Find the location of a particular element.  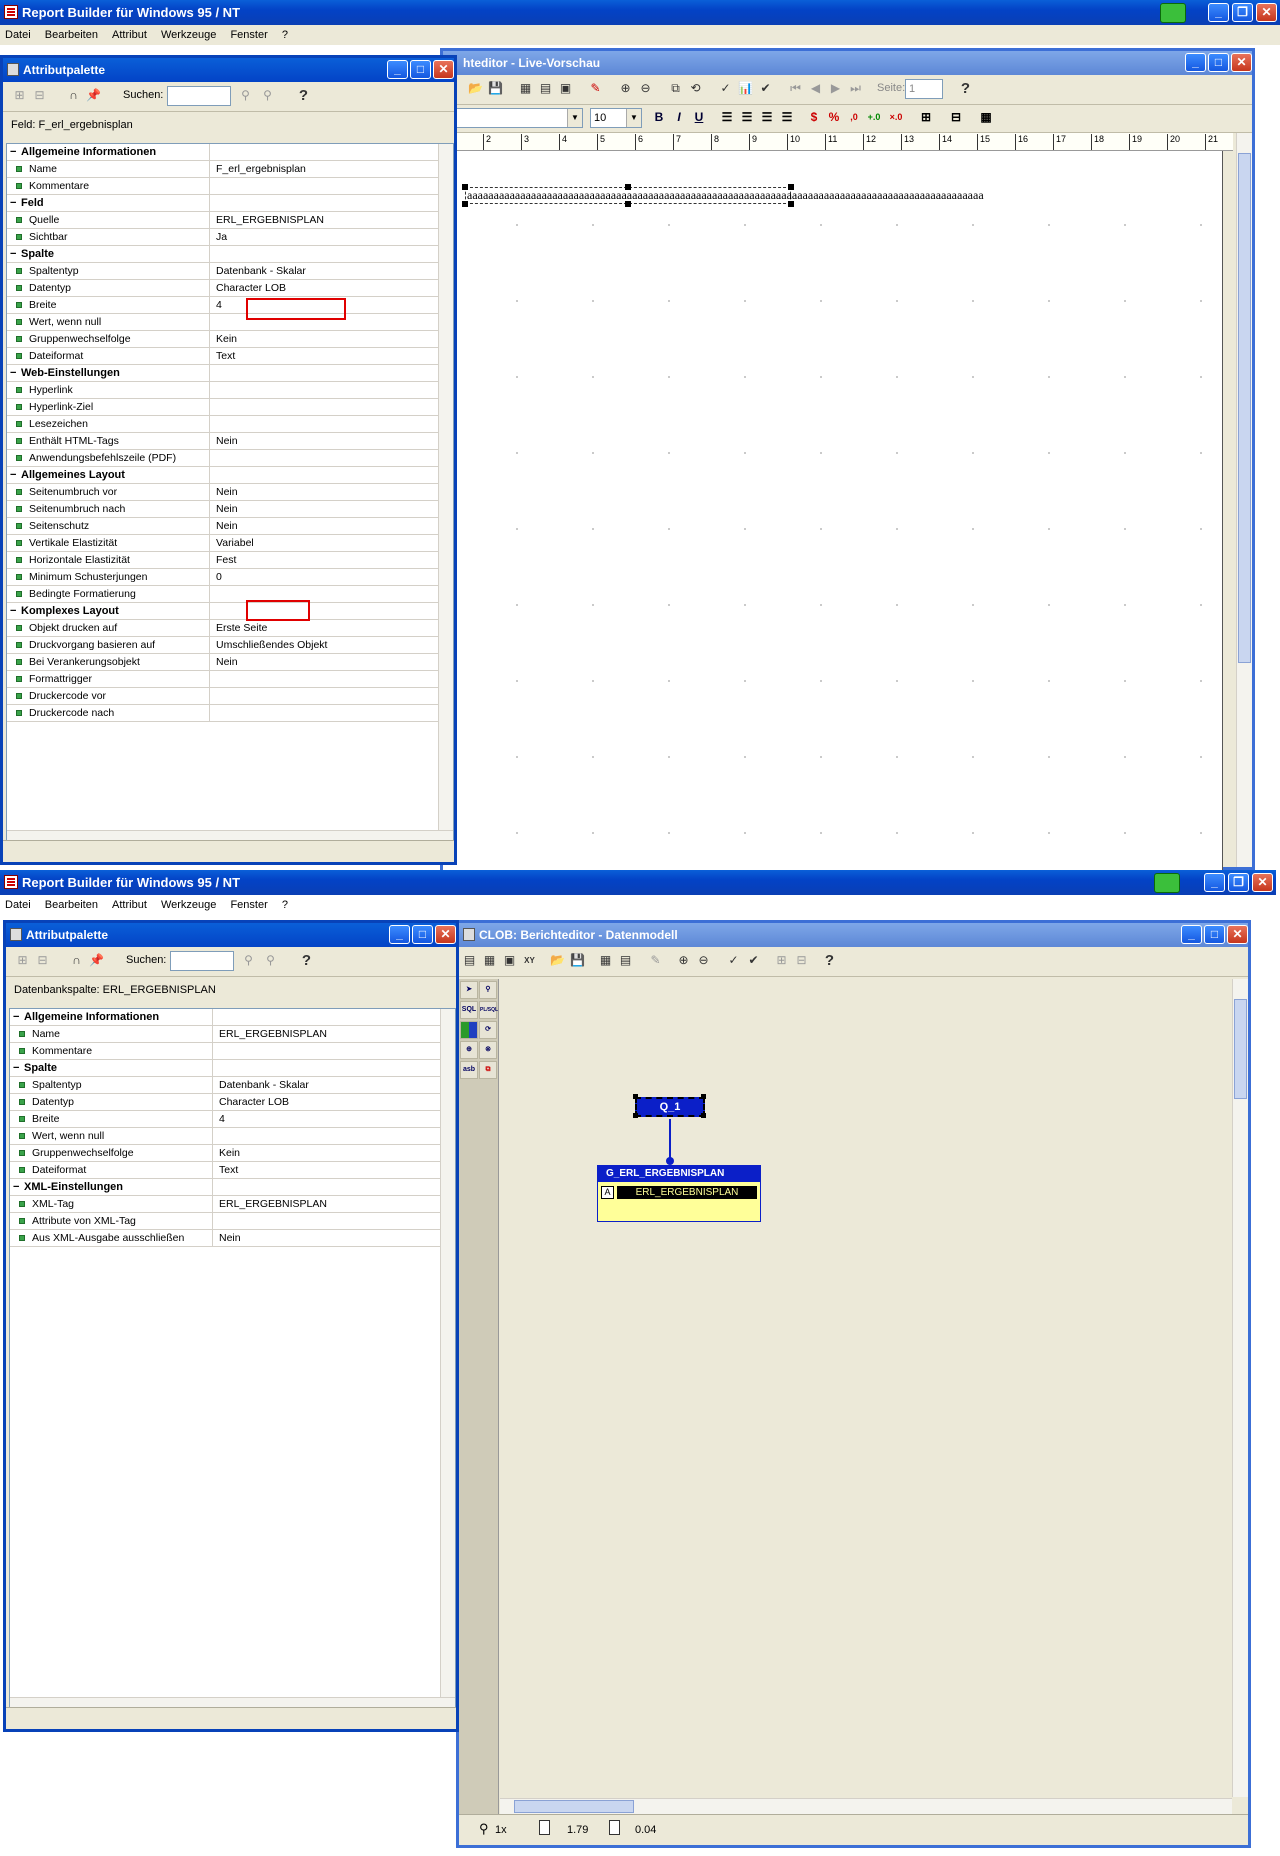

property-row: Druckercode vor is located at coordinates (222, 696).